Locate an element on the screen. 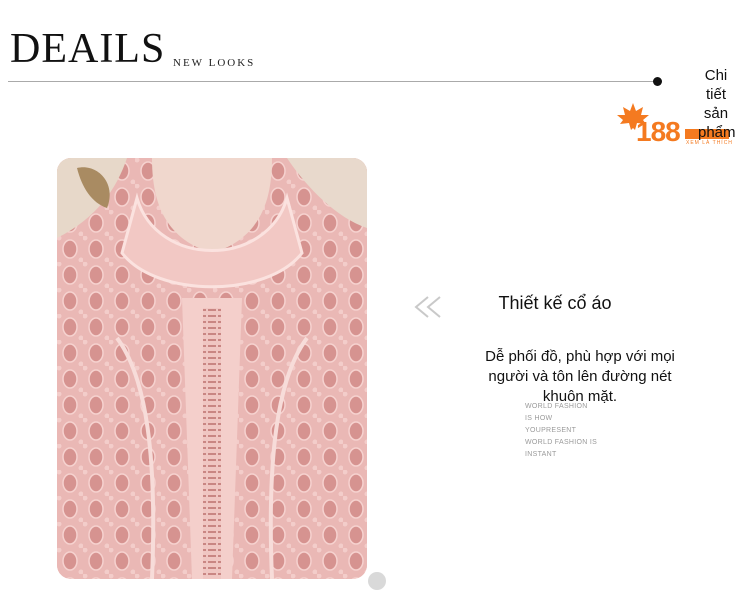 Image resolution: width=750 pixels, height=590 pixels. tagline-line: WORLD FASHION IS is located at coordinates (561, 442).